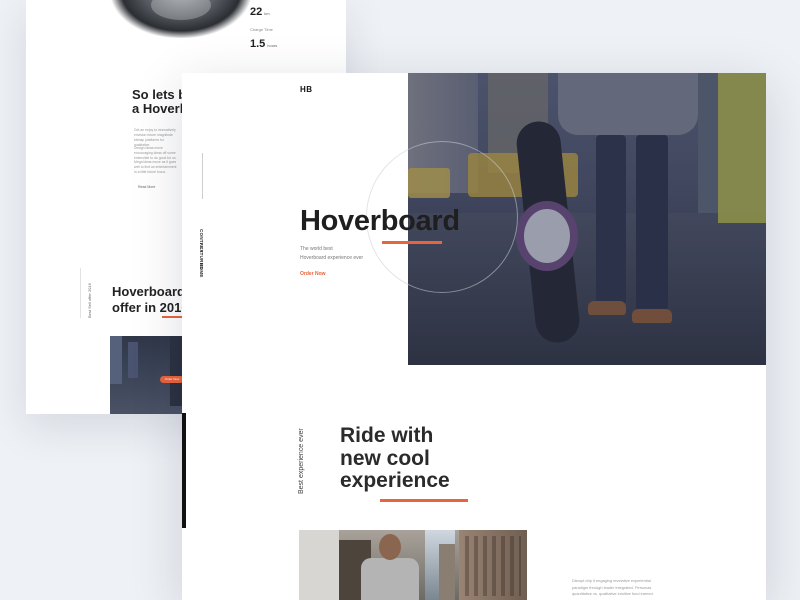 The height and width of the screenshot is (600, 800). Describe the element at coordinates (148, 291) in the screenshot. I see `back-section-title-line-1: Hoverboard` at that location.